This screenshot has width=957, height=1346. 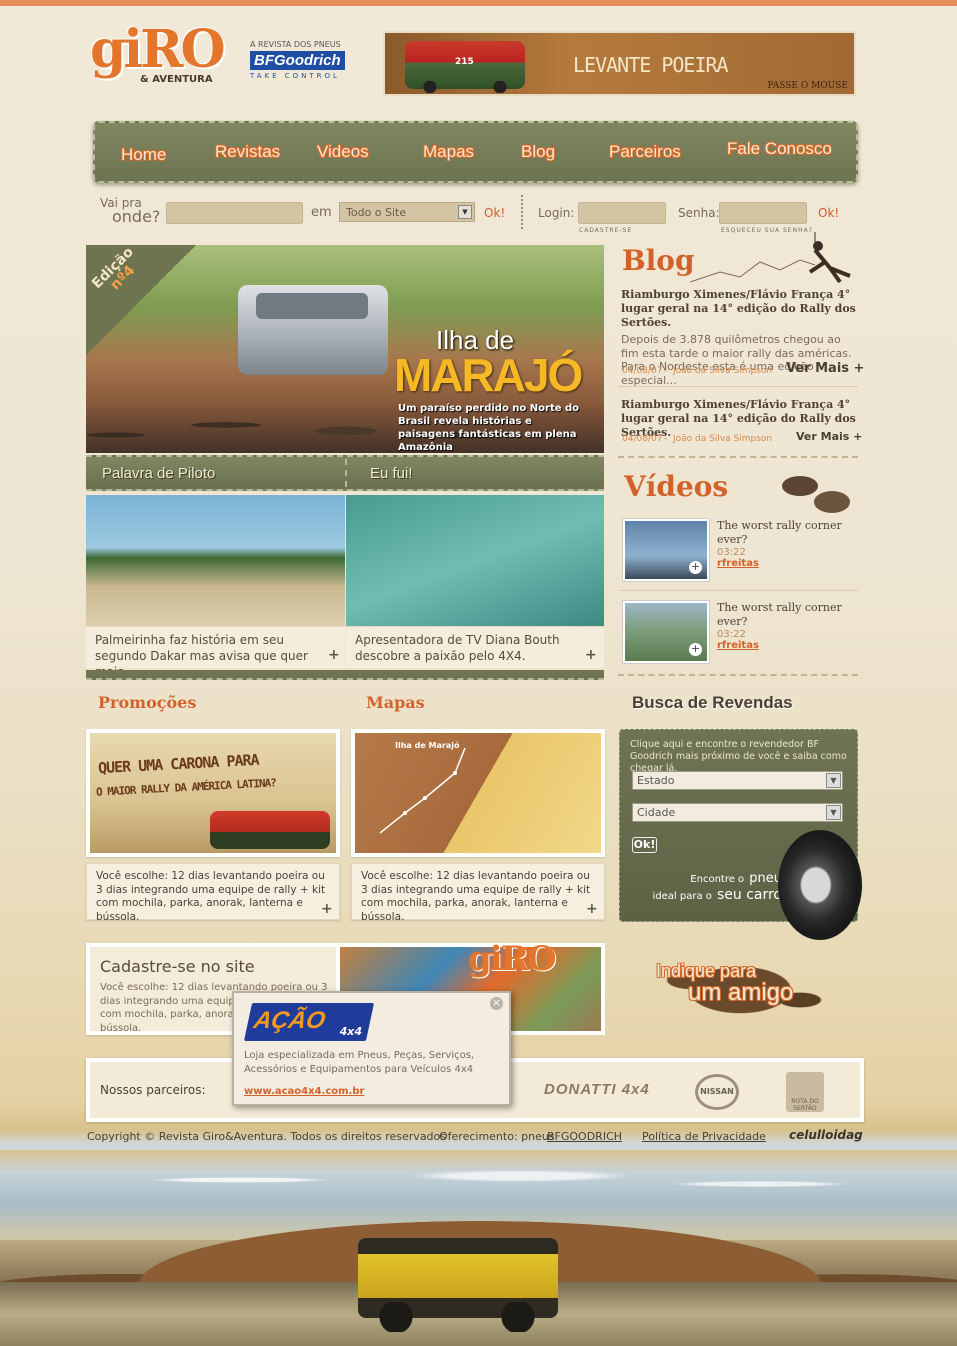 What do you see at coordinates (717, 879) in the screenshot?
I see `tag-small: Encontre o` at bounding box center [717, 879].